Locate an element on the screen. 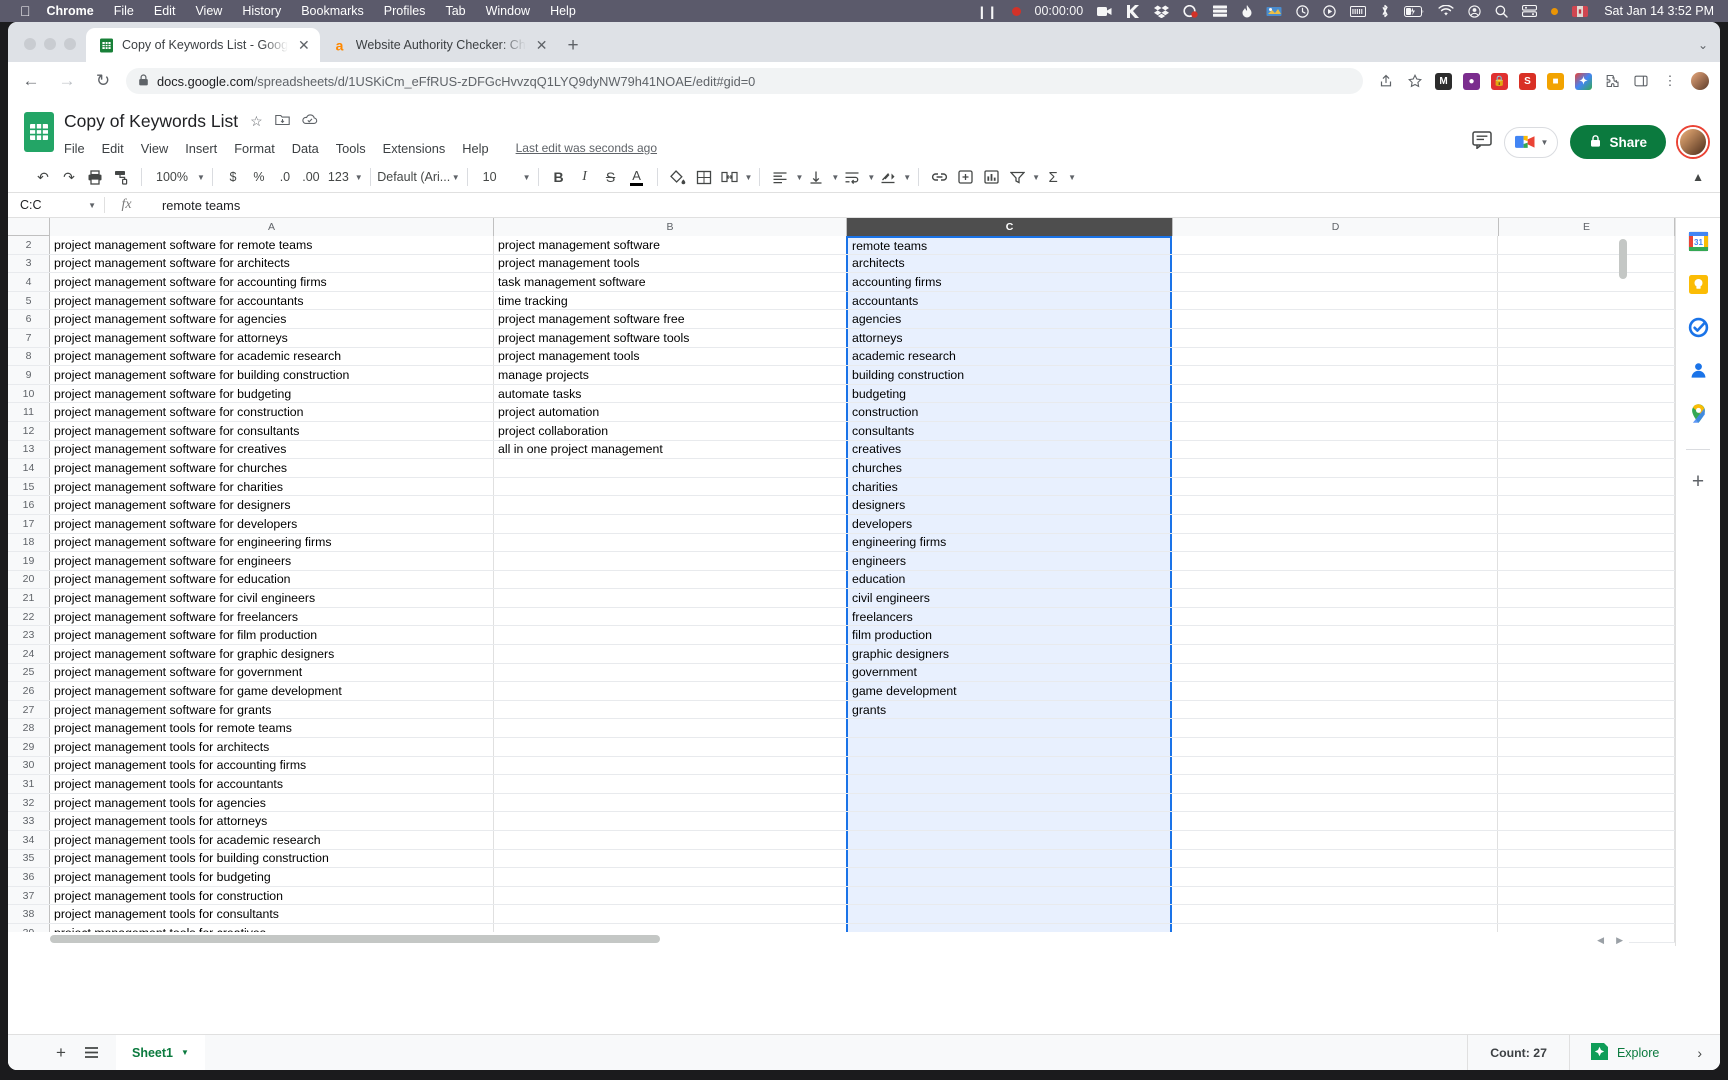 This screenshot has height=1080, width=1728. google-keep-icon is located at coordinates (1698, 284).